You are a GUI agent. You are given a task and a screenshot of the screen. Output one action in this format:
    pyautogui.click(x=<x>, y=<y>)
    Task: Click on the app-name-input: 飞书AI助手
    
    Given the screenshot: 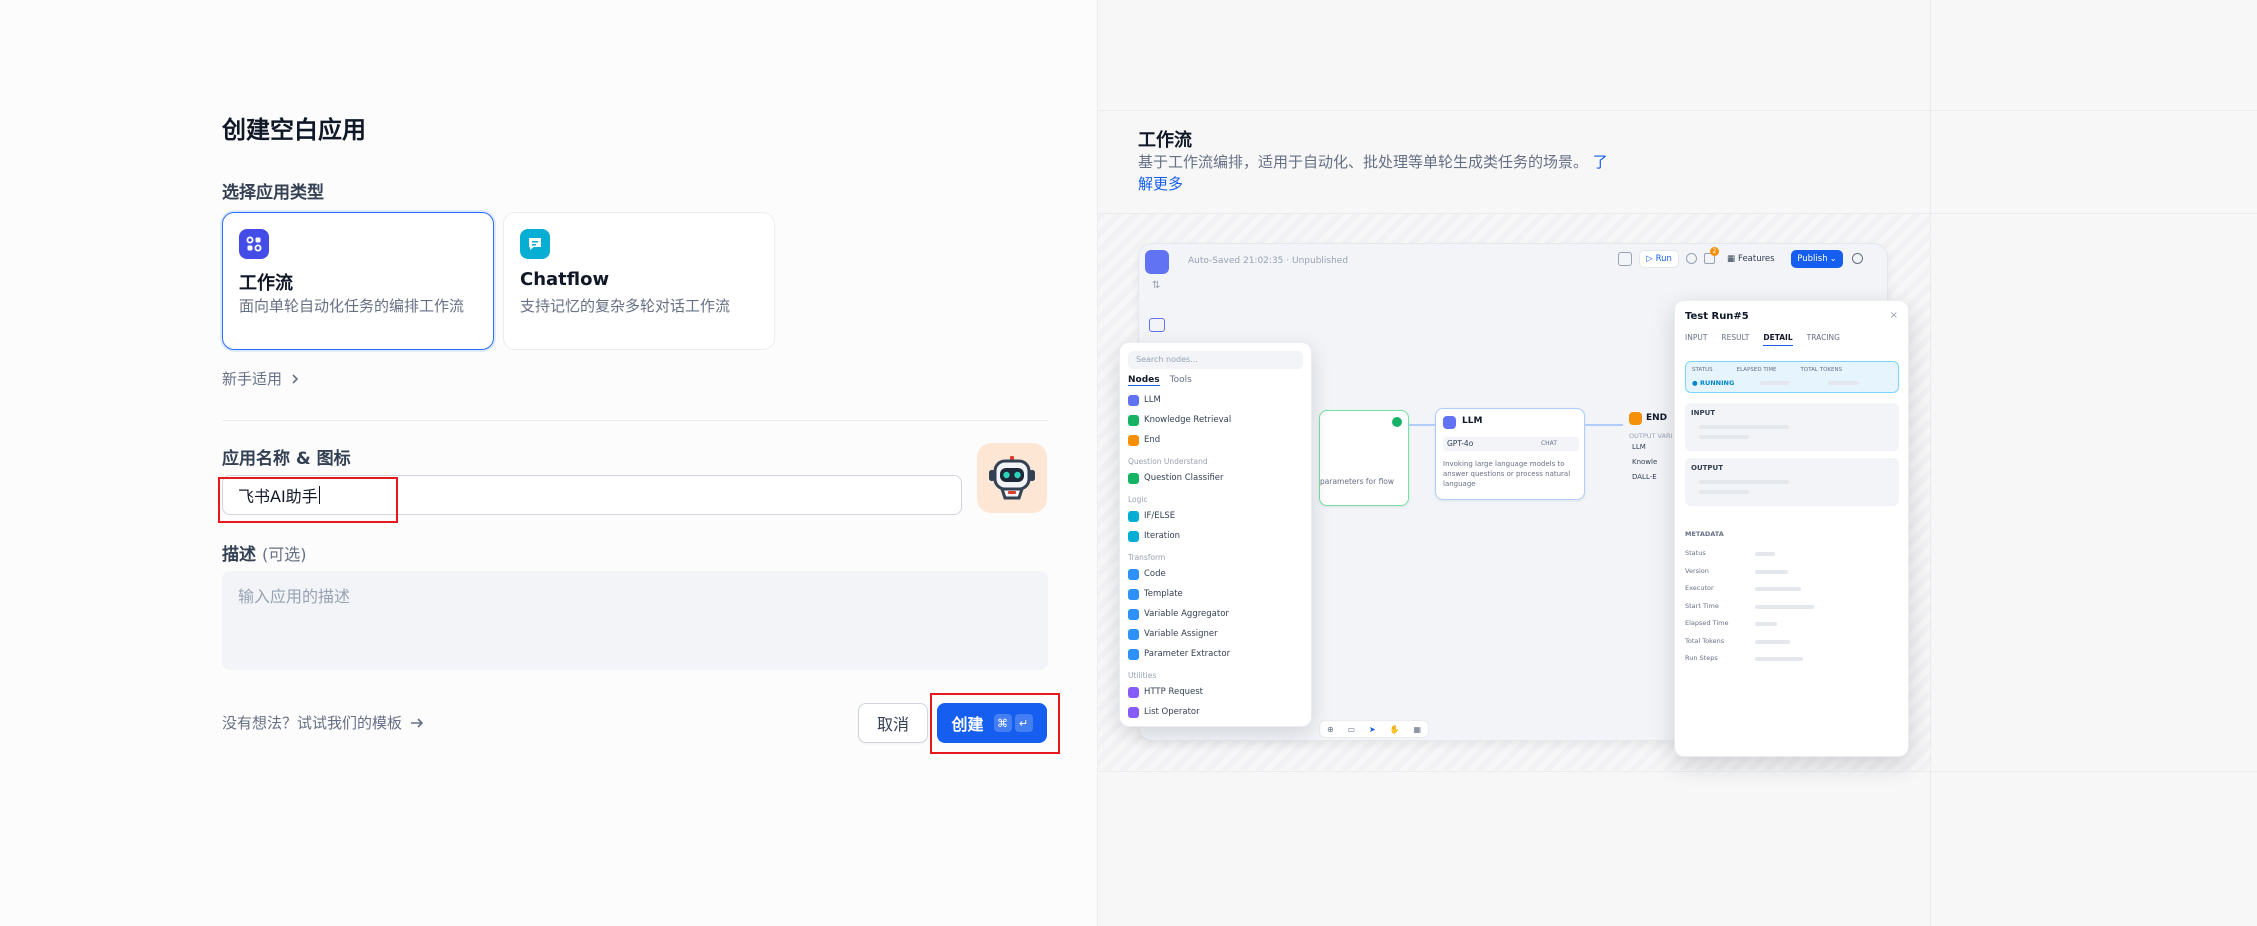 What is the action you would take?
    pyautogui.click(x=592, y=495)
    